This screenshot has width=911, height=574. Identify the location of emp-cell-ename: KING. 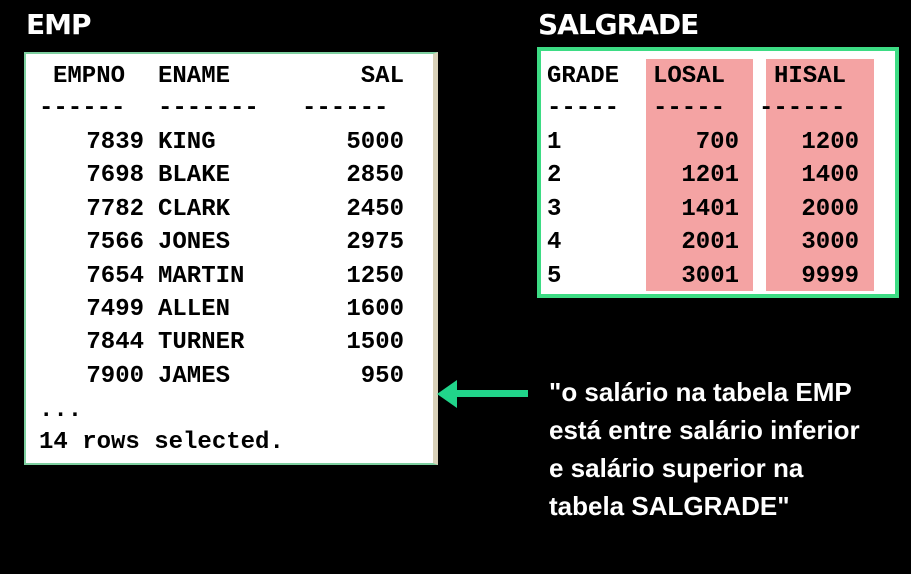
(187, 142).